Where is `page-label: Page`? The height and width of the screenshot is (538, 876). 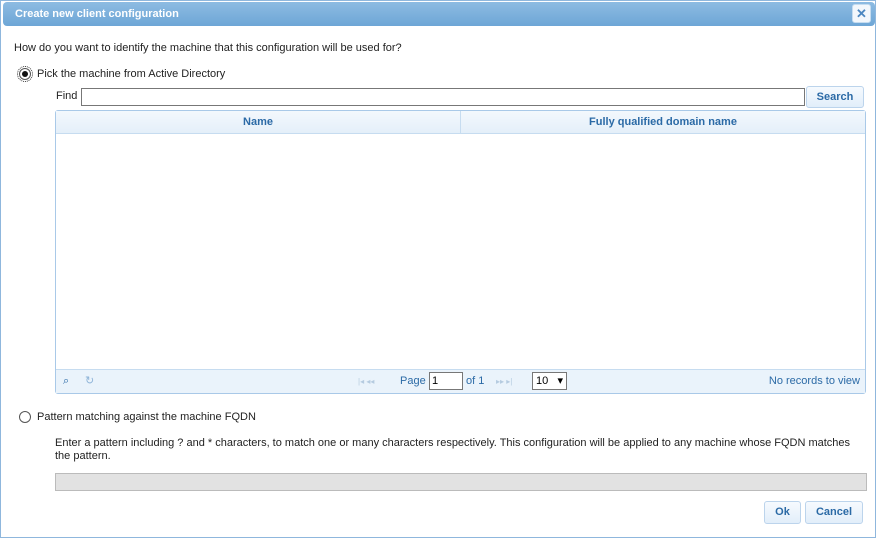
page-label: Page is located at coordinates (413, 381).